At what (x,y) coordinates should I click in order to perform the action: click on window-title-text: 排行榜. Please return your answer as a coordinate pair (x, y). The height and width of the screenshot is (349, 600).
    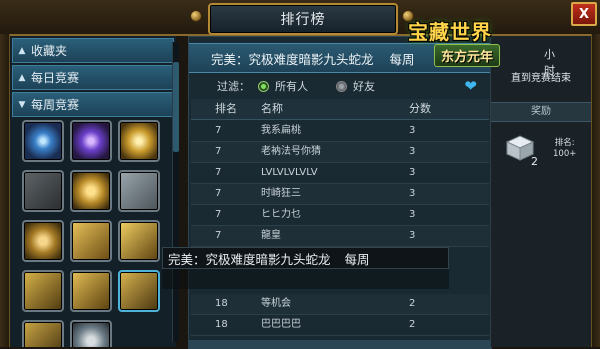
    Looking at the image, I should click on (303, 20).